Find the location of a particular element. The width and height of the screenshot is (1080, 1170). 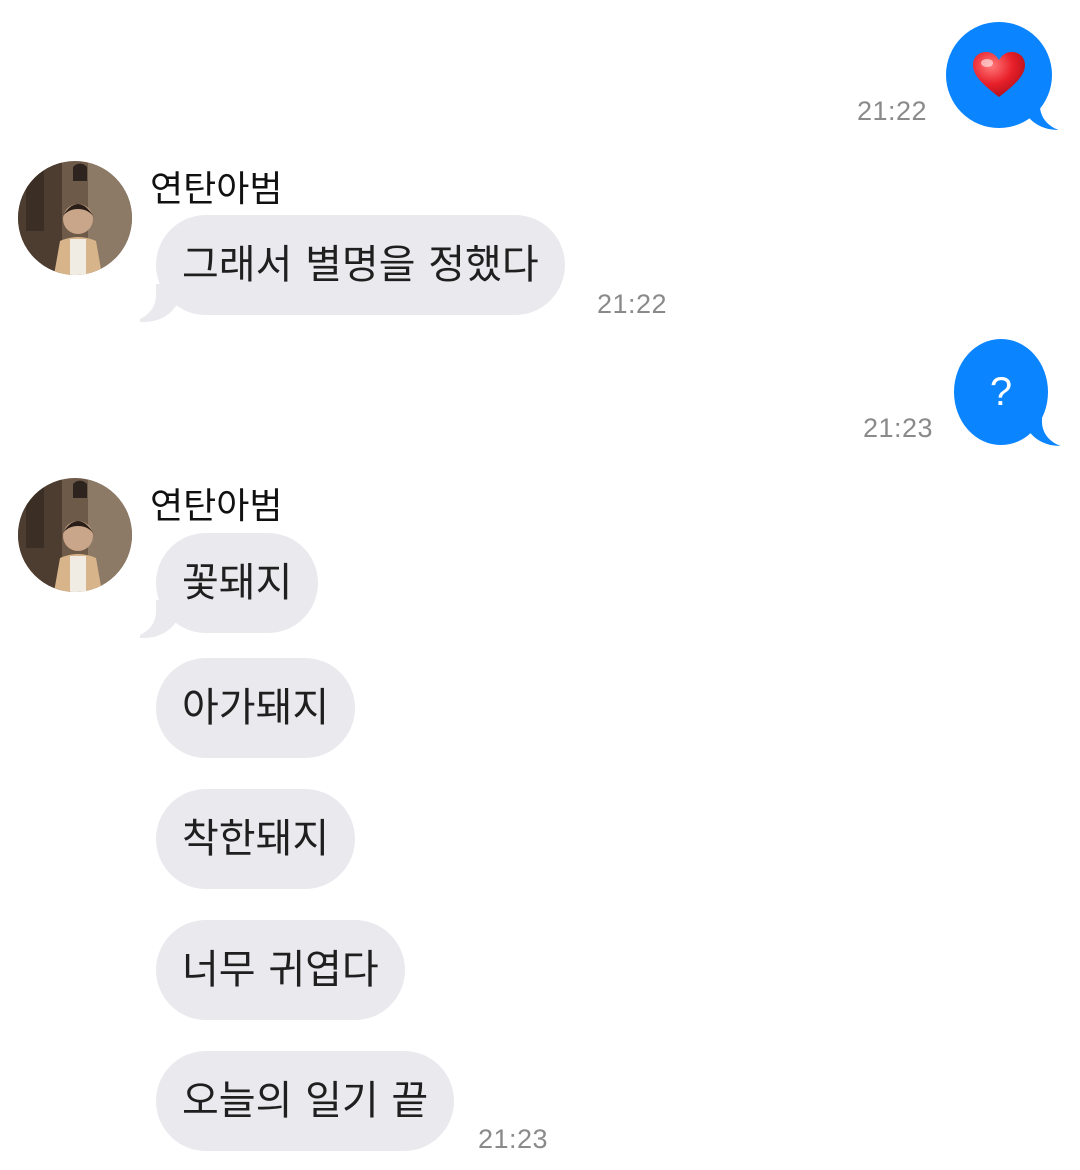

message-bubble: 착한돼지 is located at coordinates (256, 839).